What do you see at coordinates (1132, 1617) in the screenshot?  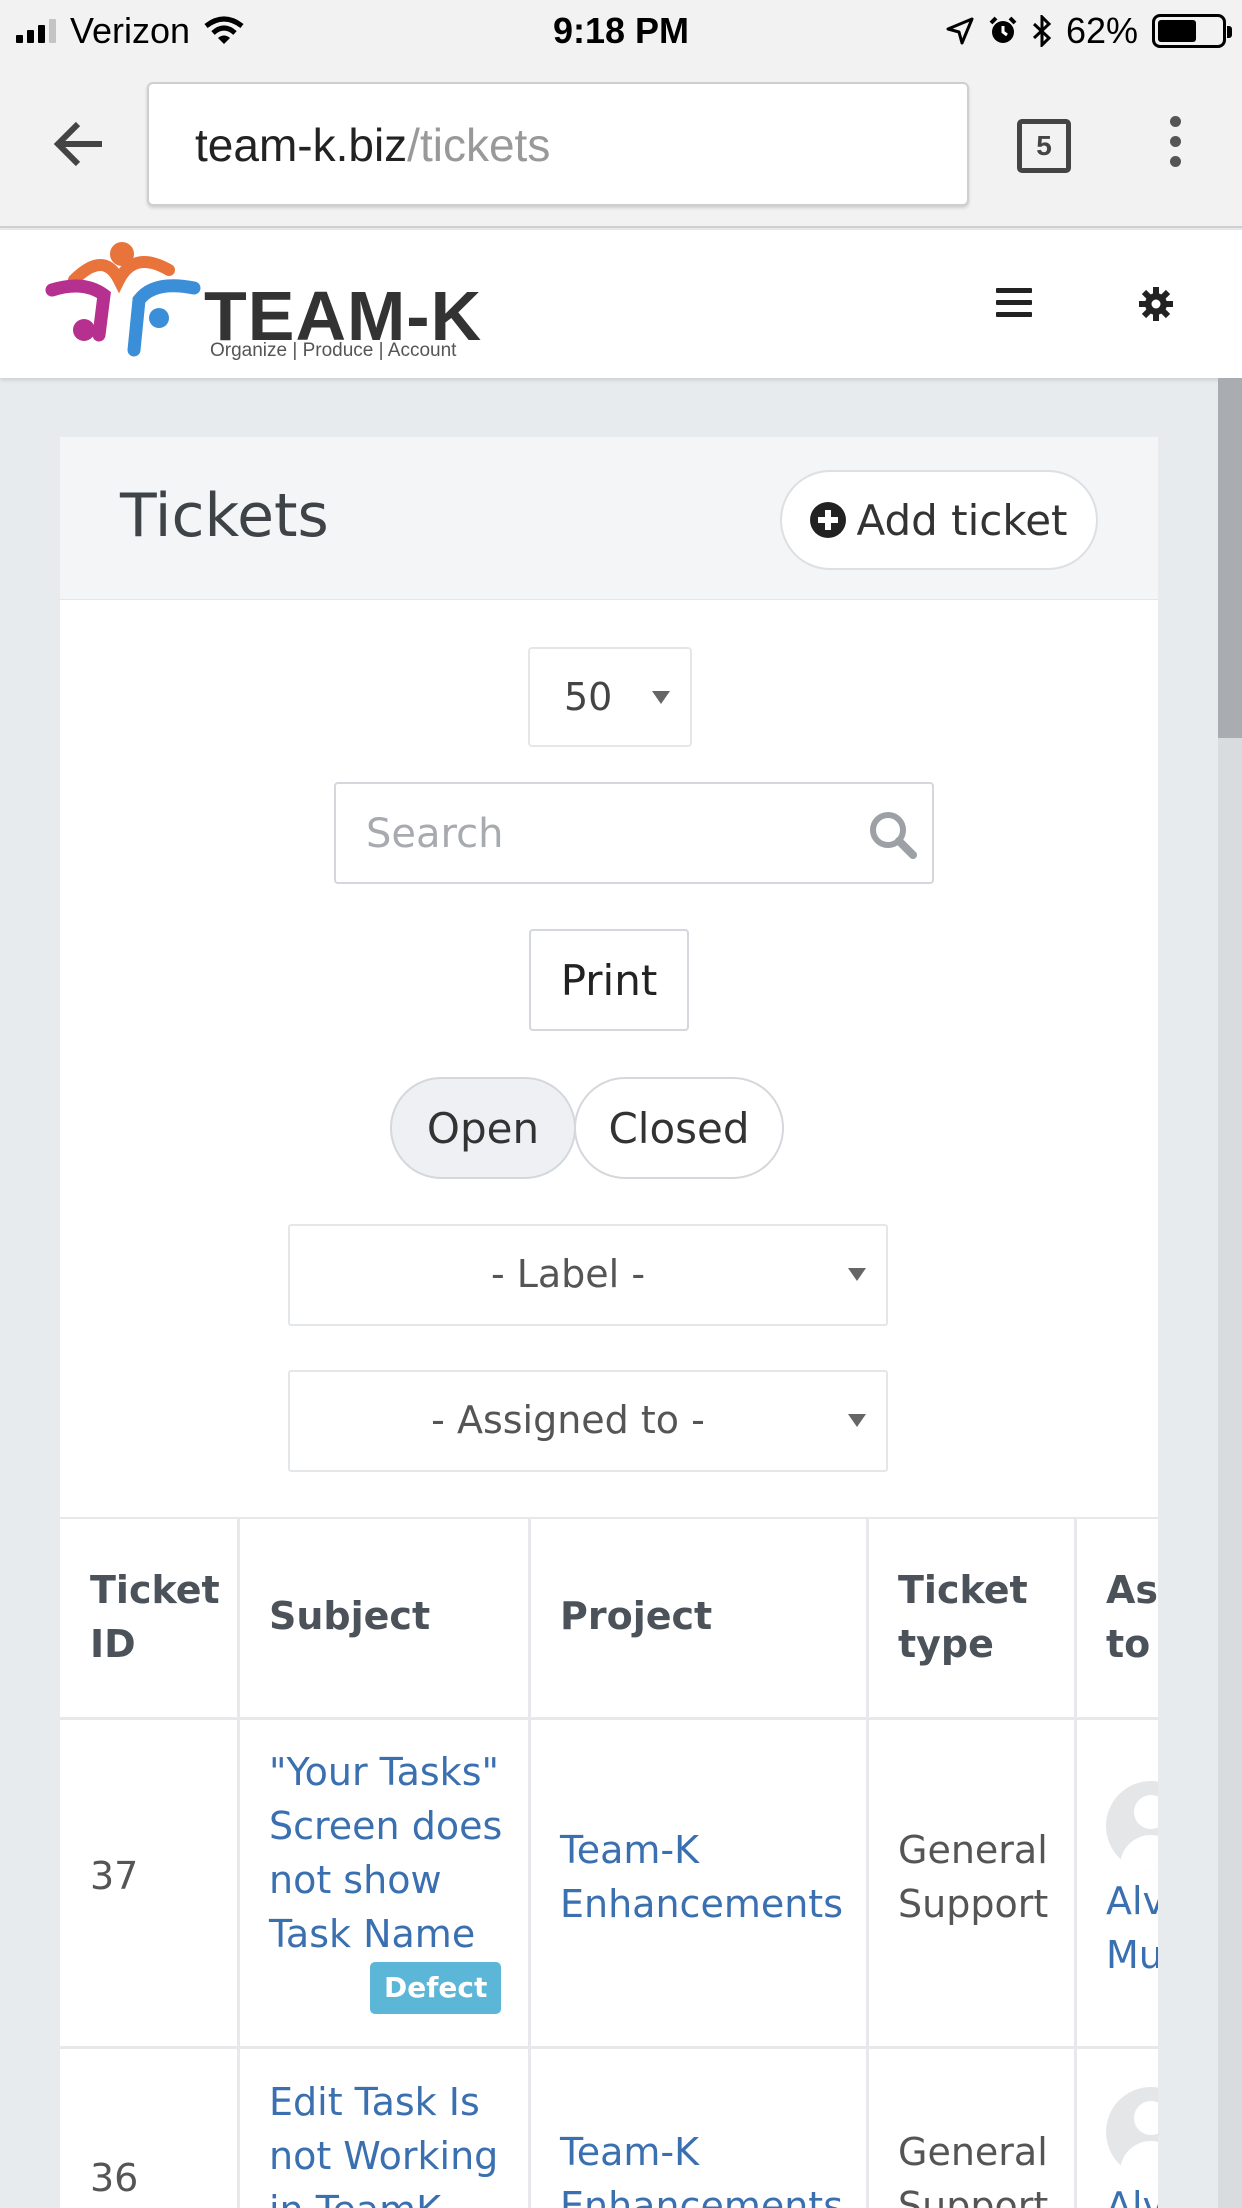 I see `column-header-assigned-to: Assto` at bounding box center [1132, 1617].